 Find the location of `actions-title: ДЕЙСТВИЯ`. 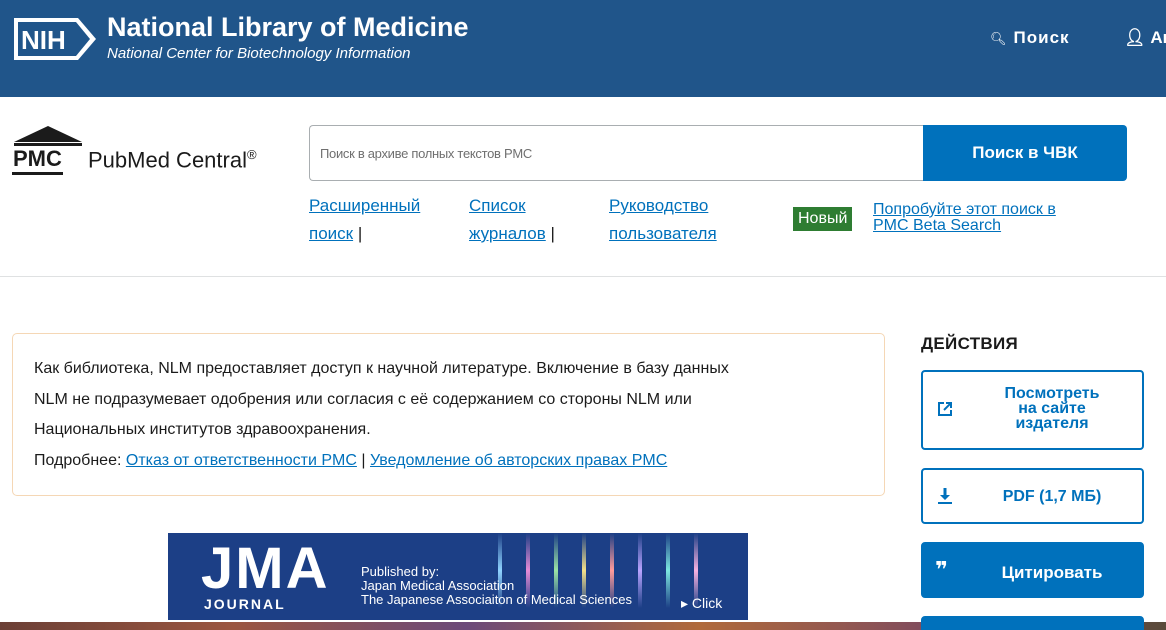

actions-title: ДЕЙСТВИЯ is located at coordinates (970, 343).